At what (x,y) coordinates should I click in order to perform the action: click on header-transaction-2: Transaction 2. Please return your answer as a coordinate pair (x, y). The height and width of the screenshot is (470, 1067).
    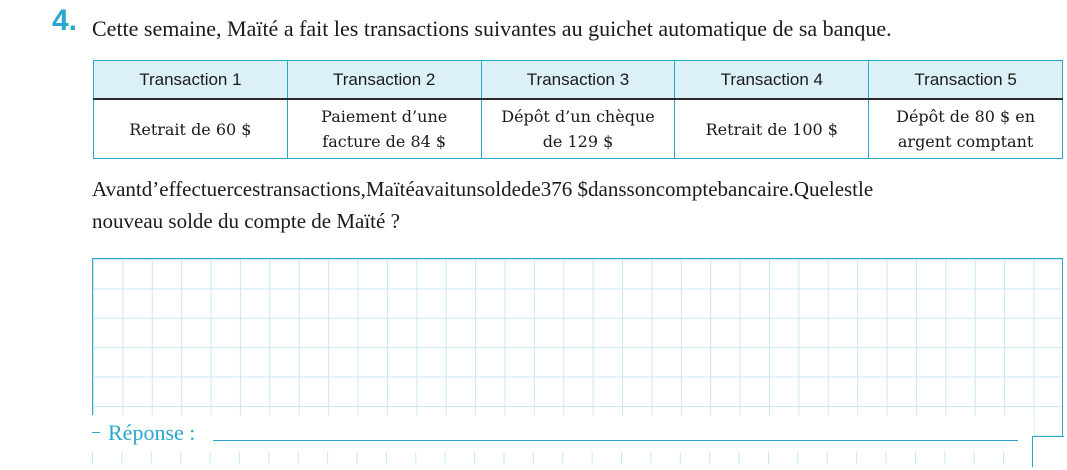
    Looking at the image, I should click on (384, 80).